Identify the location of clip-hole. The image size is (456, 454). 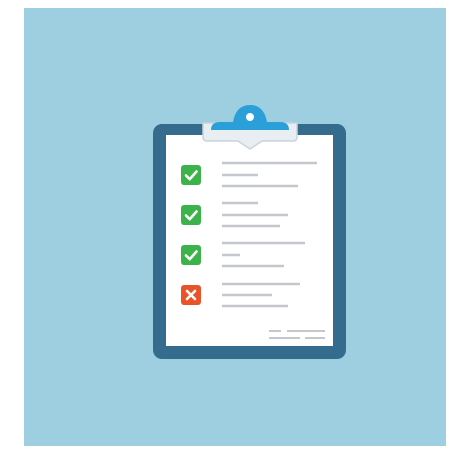
(250, 117).